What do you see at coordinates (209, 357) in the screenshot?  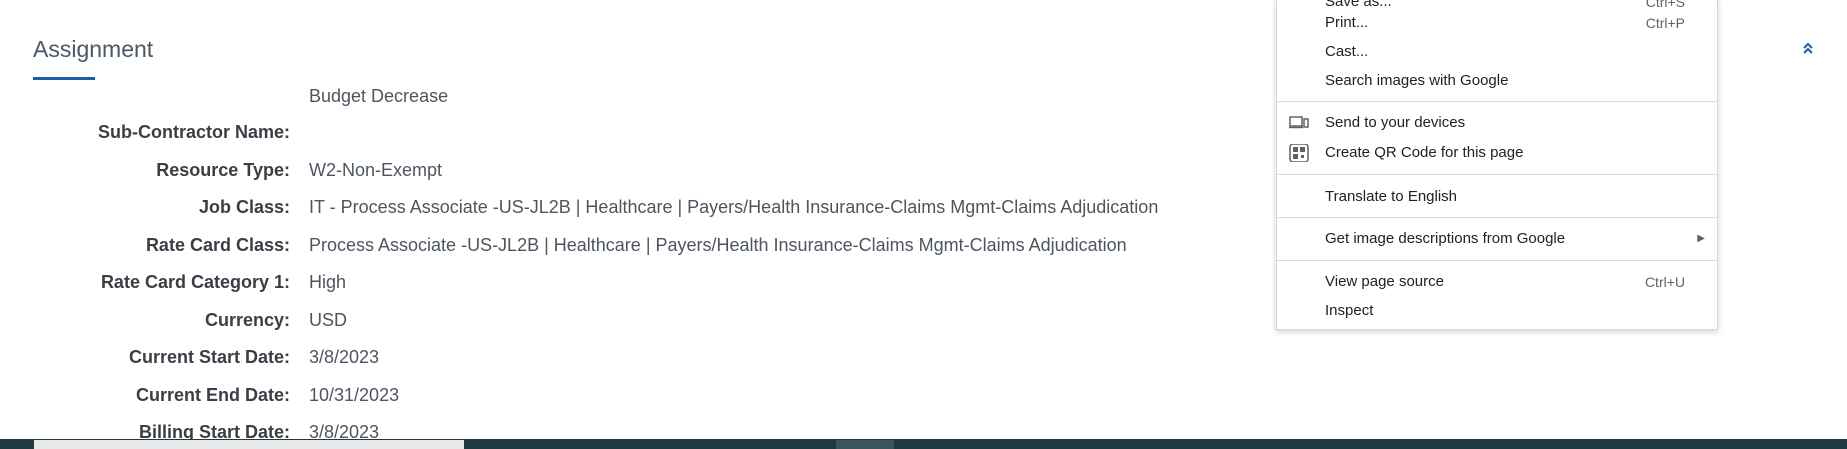 I see `field-label: Current Start Date:` at bounding box center [209, 357].